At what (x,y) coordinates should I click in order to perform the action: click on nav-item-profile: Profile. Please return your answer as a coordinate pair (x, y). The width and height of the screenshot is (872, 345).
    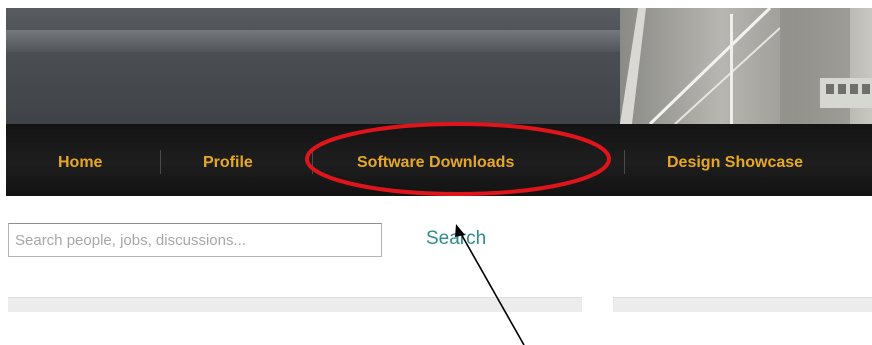
    Looking at the image, I should click on (228, 163).